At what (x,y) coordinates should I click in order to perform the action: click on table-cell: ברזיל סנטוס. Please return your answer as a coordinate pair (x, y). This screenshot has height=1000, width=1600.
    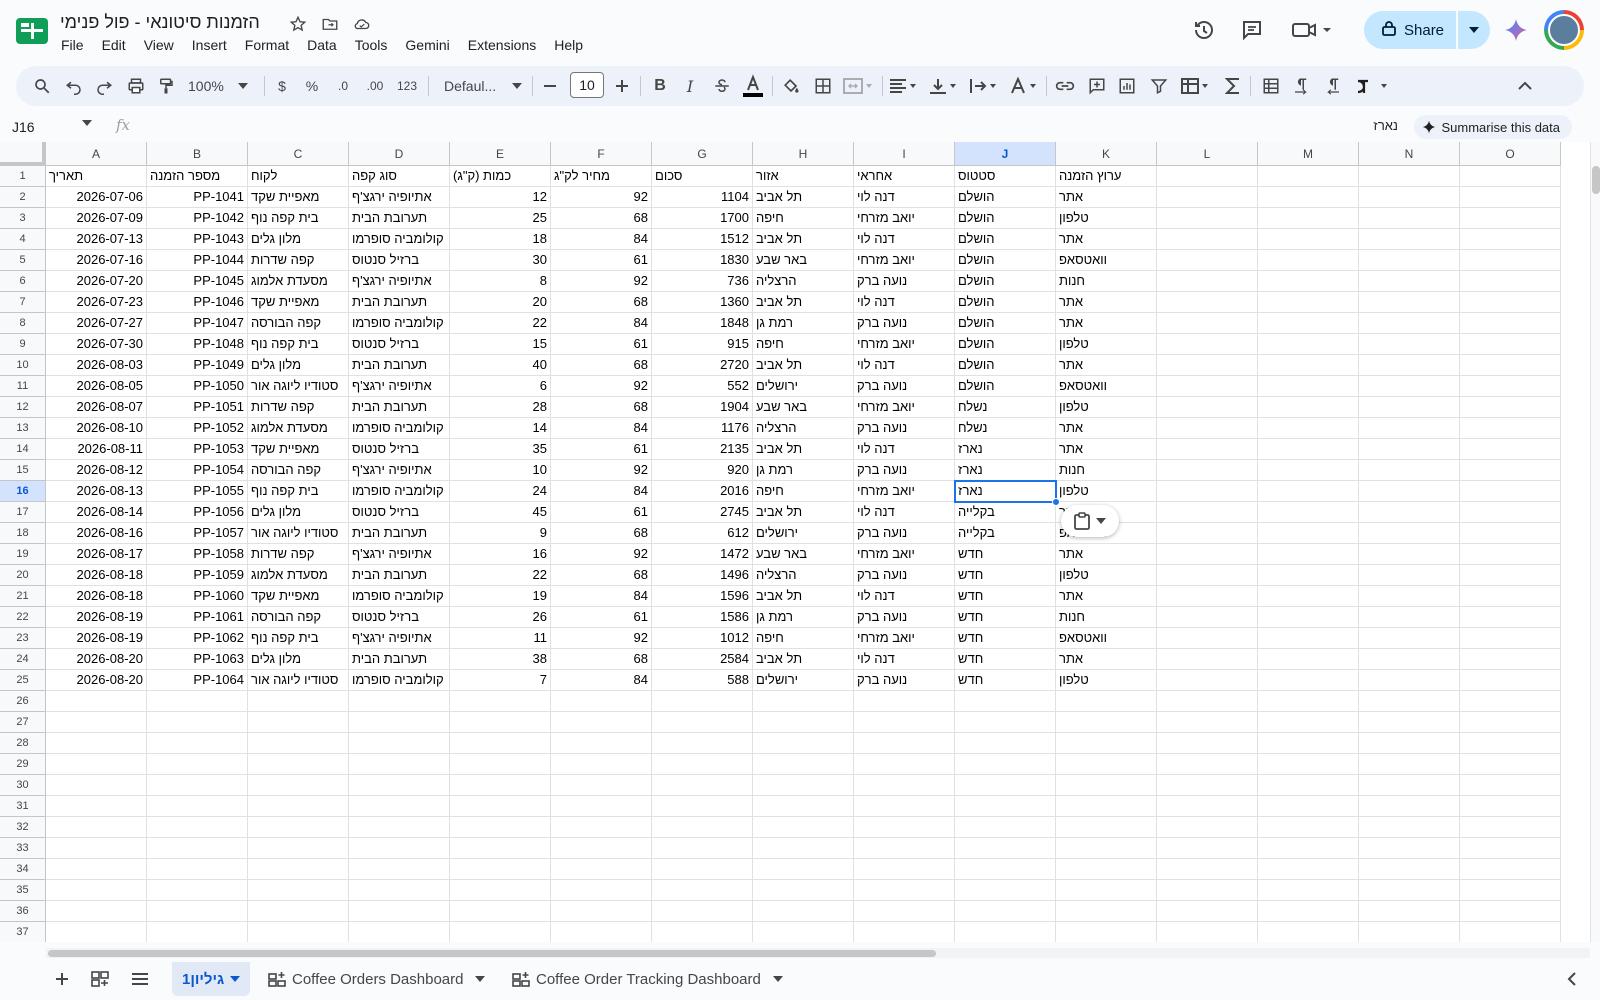
    Looking at the image, I should click on (399, 260).